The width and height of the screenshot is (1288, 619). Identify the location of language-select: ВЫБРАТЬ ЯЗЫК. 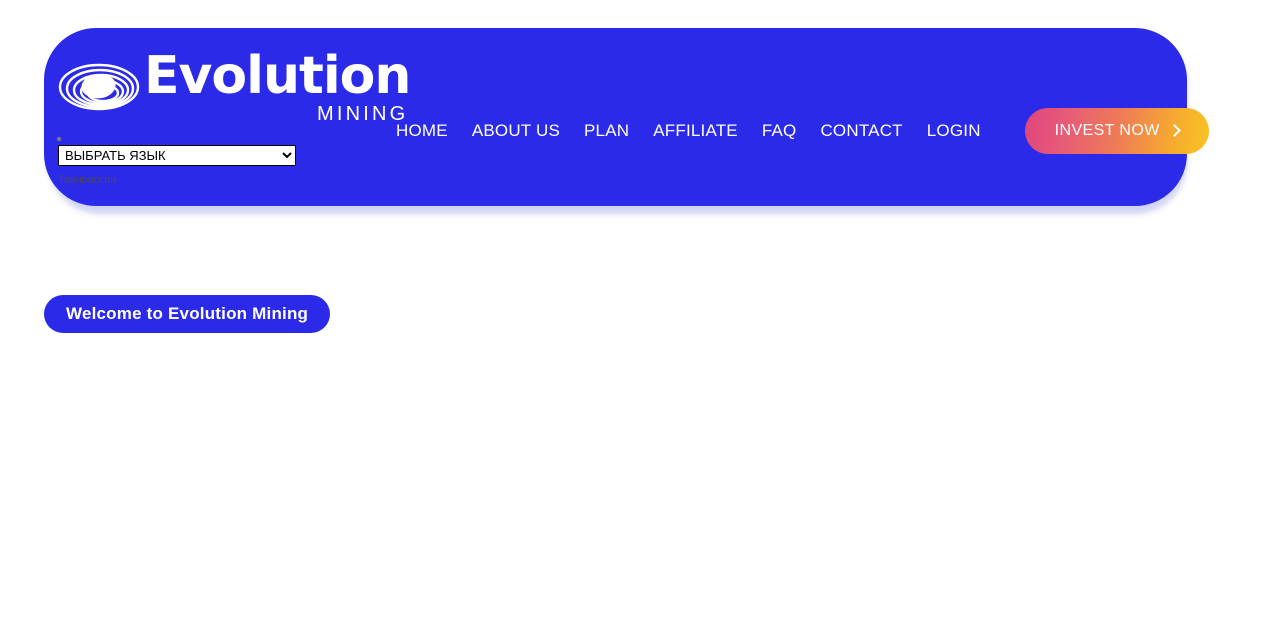
(177, 155).